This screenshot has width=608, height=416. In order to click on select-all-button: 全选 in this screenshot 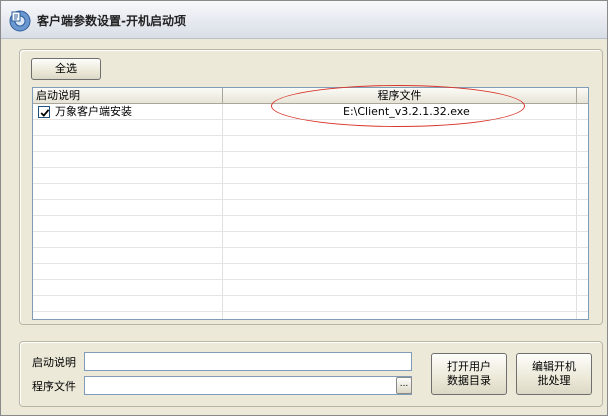, I will do `click(66, 69)`.